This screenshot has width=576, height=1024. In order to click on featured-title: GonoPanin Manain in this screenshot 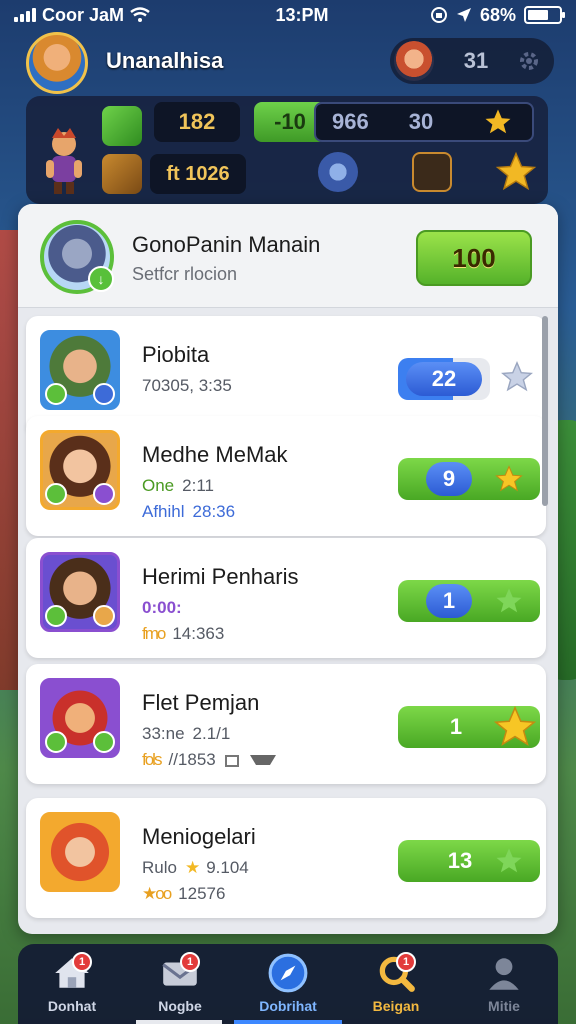, I will do `click(226, 244)`.